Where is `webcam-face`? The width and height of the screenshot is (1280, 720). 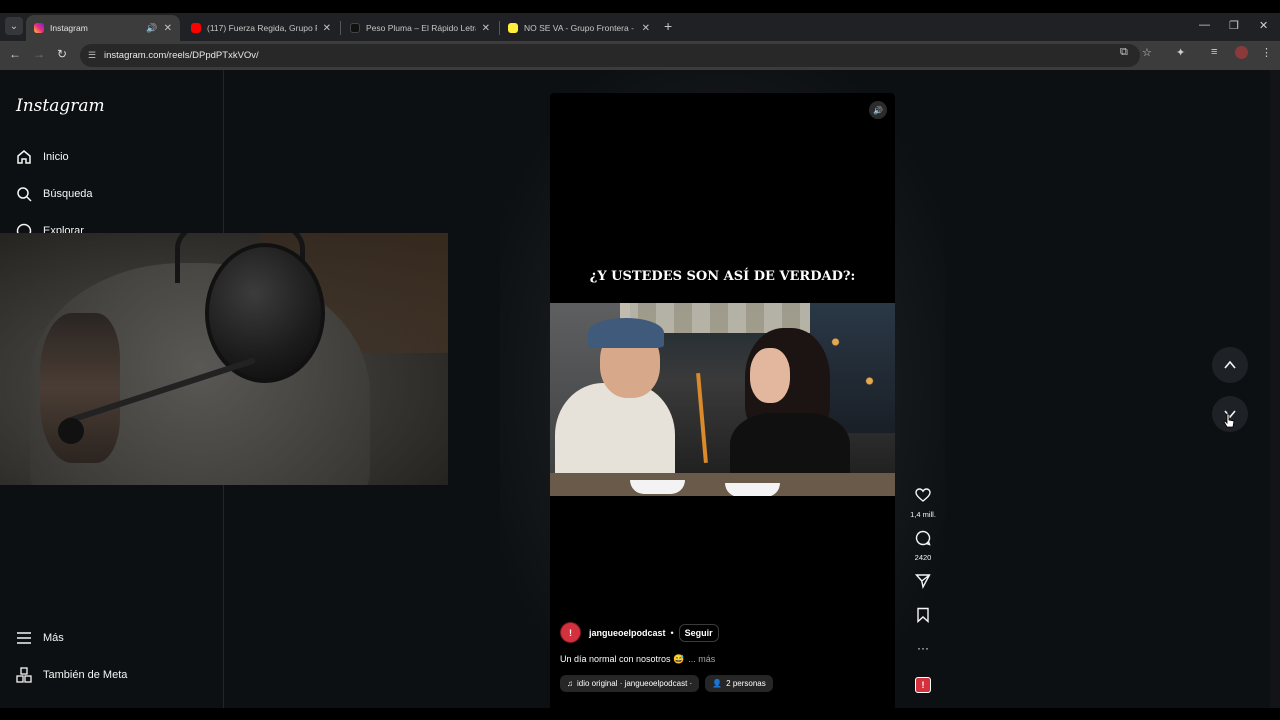
webcam-face is located at coordinates (80, 388).